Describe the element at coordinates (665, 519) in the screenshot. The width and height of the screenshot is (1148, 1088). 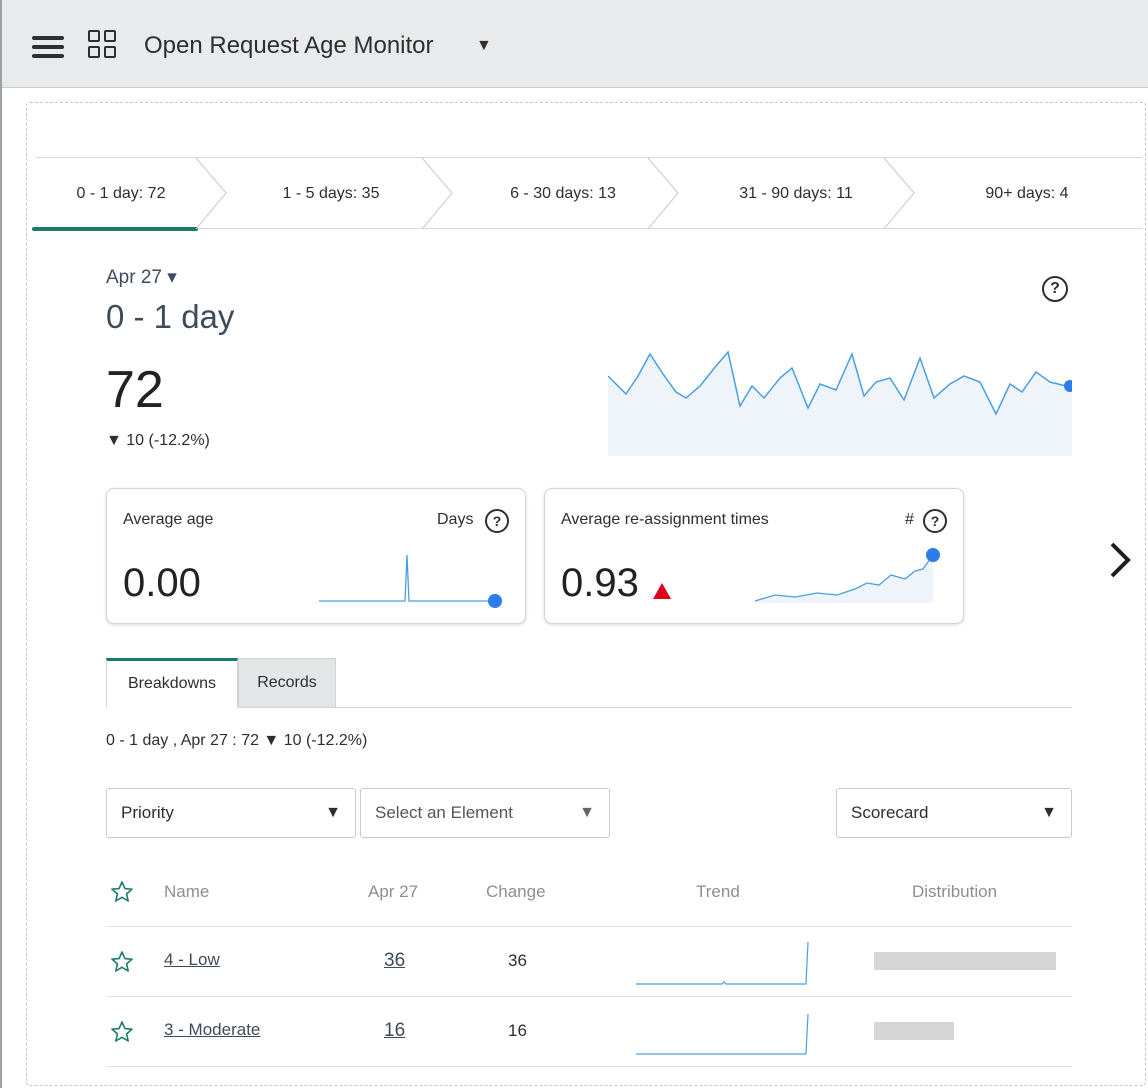
I see `card-title: Average re-assignment times` at that location.